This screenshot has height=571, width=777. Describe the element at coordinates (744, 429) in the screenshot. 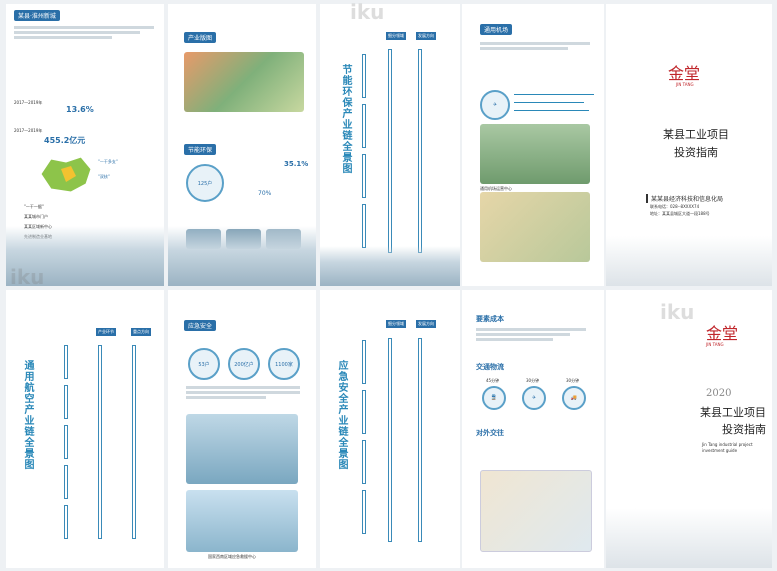

I see `cover-bottom-title-2: 投资指南` at that location.